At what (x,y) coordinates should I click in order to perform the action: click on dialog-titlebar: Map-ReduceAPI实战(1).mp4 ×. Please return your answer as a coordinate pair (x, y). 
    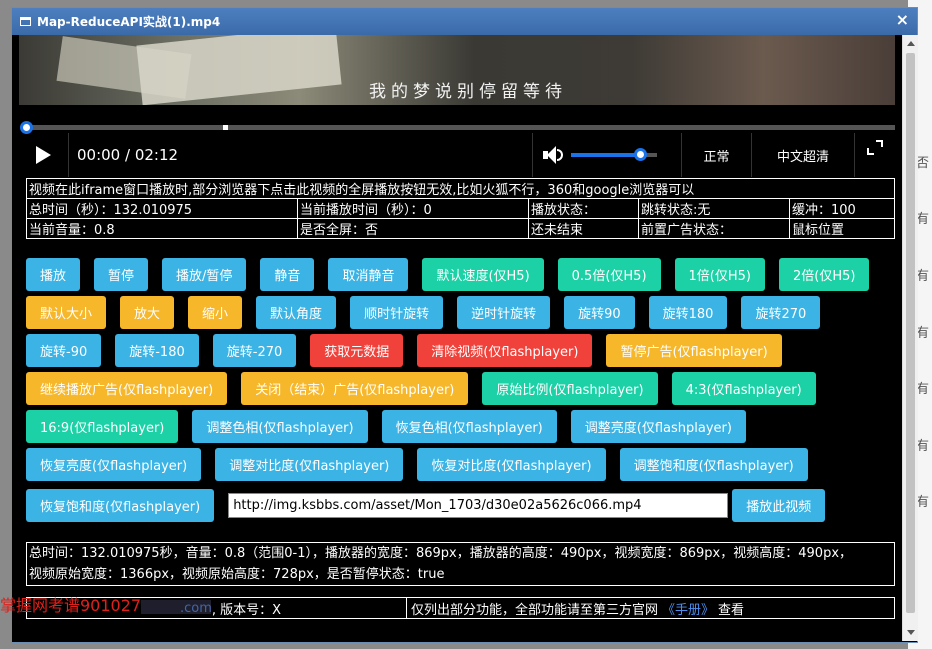
    Looking at the image, I should click on (464, 21).